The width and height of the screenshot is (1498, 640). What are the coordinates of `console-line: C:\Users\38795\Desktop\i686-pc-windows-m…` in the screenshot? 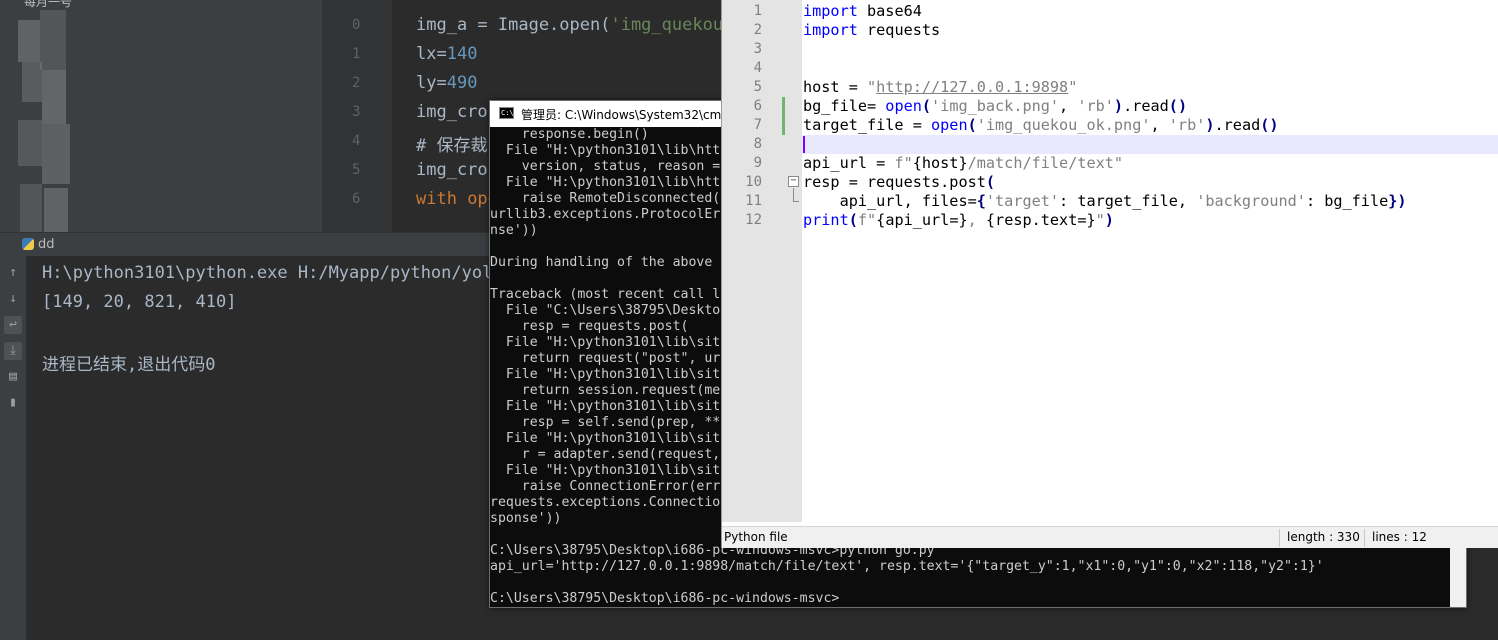 It's located at (665, 598).